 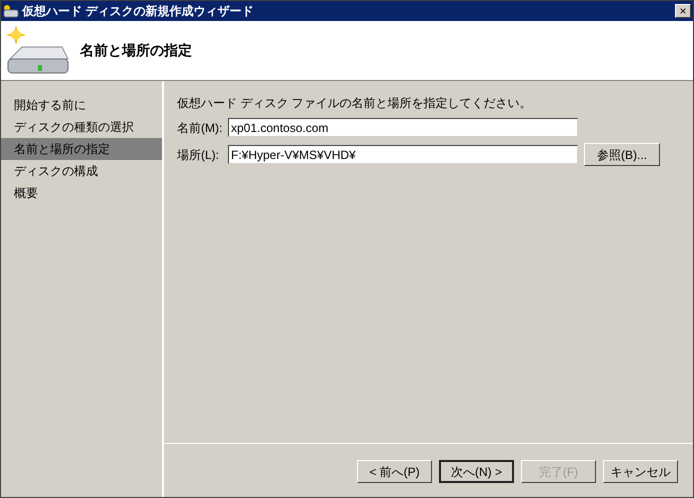 I want to click on sidebar-item: 開始する前に, so click(x=81, y=105).